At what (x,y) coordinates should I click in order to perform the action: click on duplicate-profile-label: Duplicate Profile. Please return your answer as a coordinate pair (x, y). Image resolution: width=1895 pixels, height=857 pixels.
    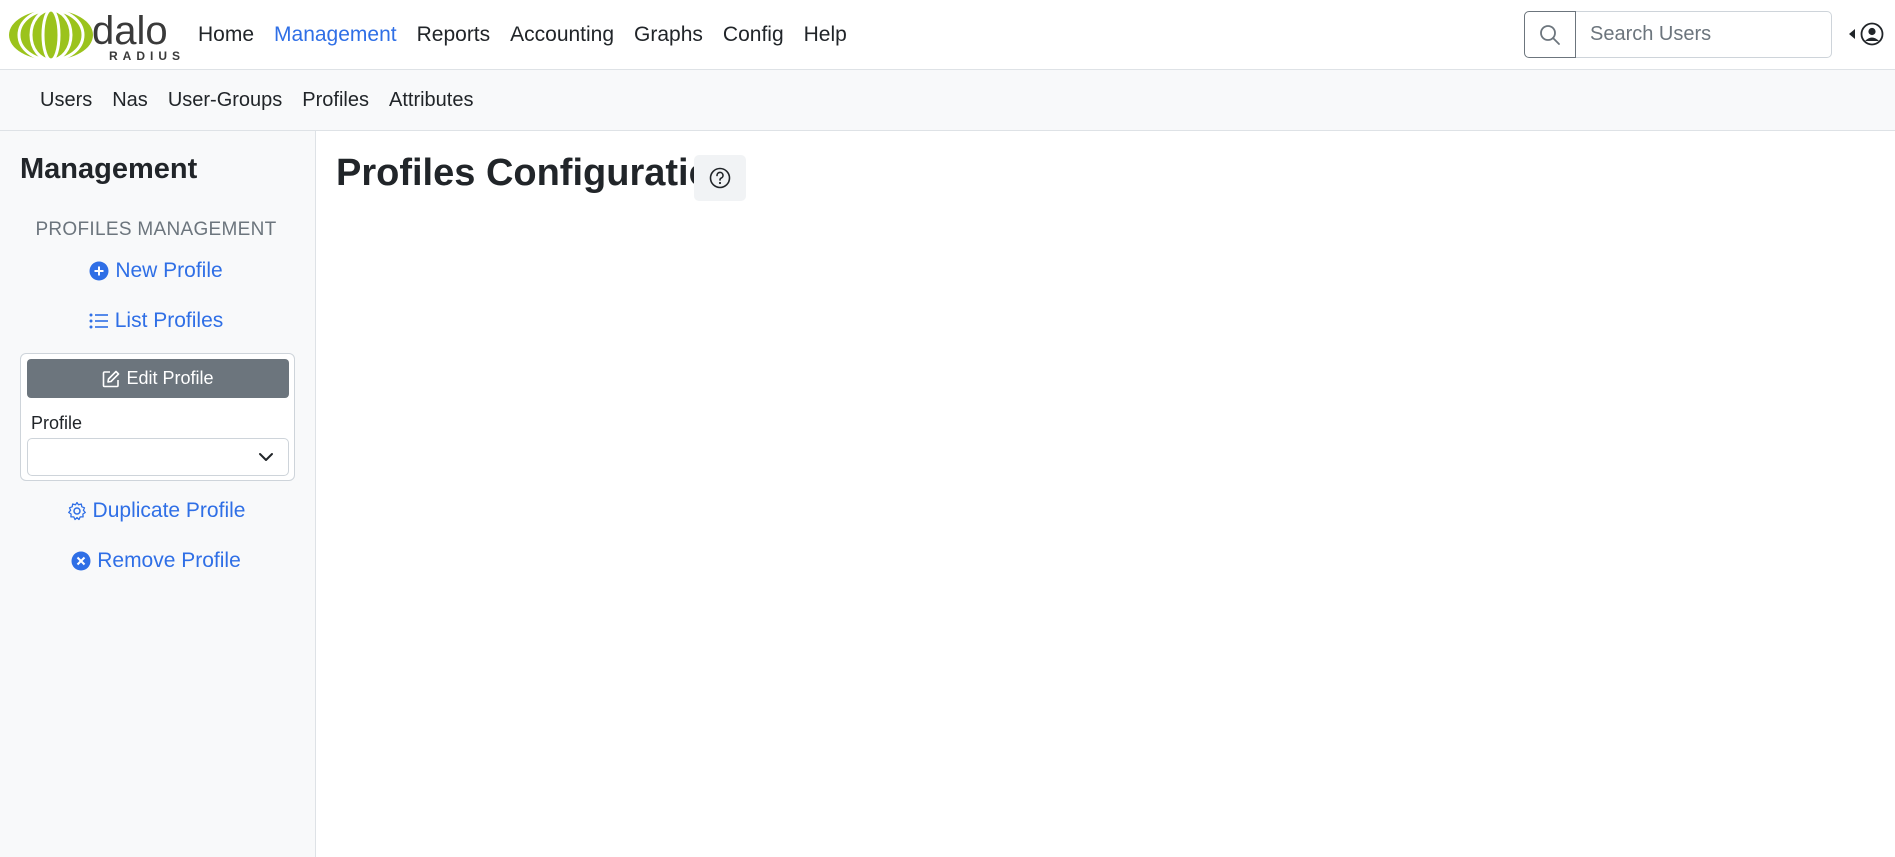
    Looking at the image, I should click on (169, 510).